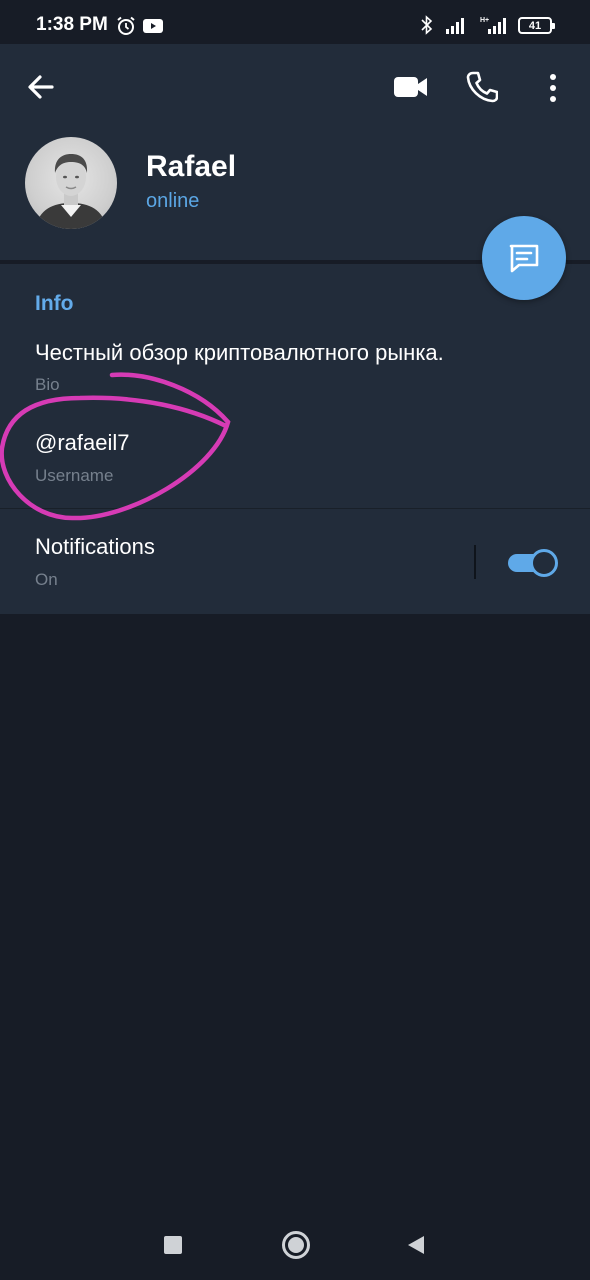 The width and height of the screenshot is (590, 1280). What do you see at coordinates (544, 563) in the screenshot?
I see `toggle-thumb` at bounding box center [544, 563].